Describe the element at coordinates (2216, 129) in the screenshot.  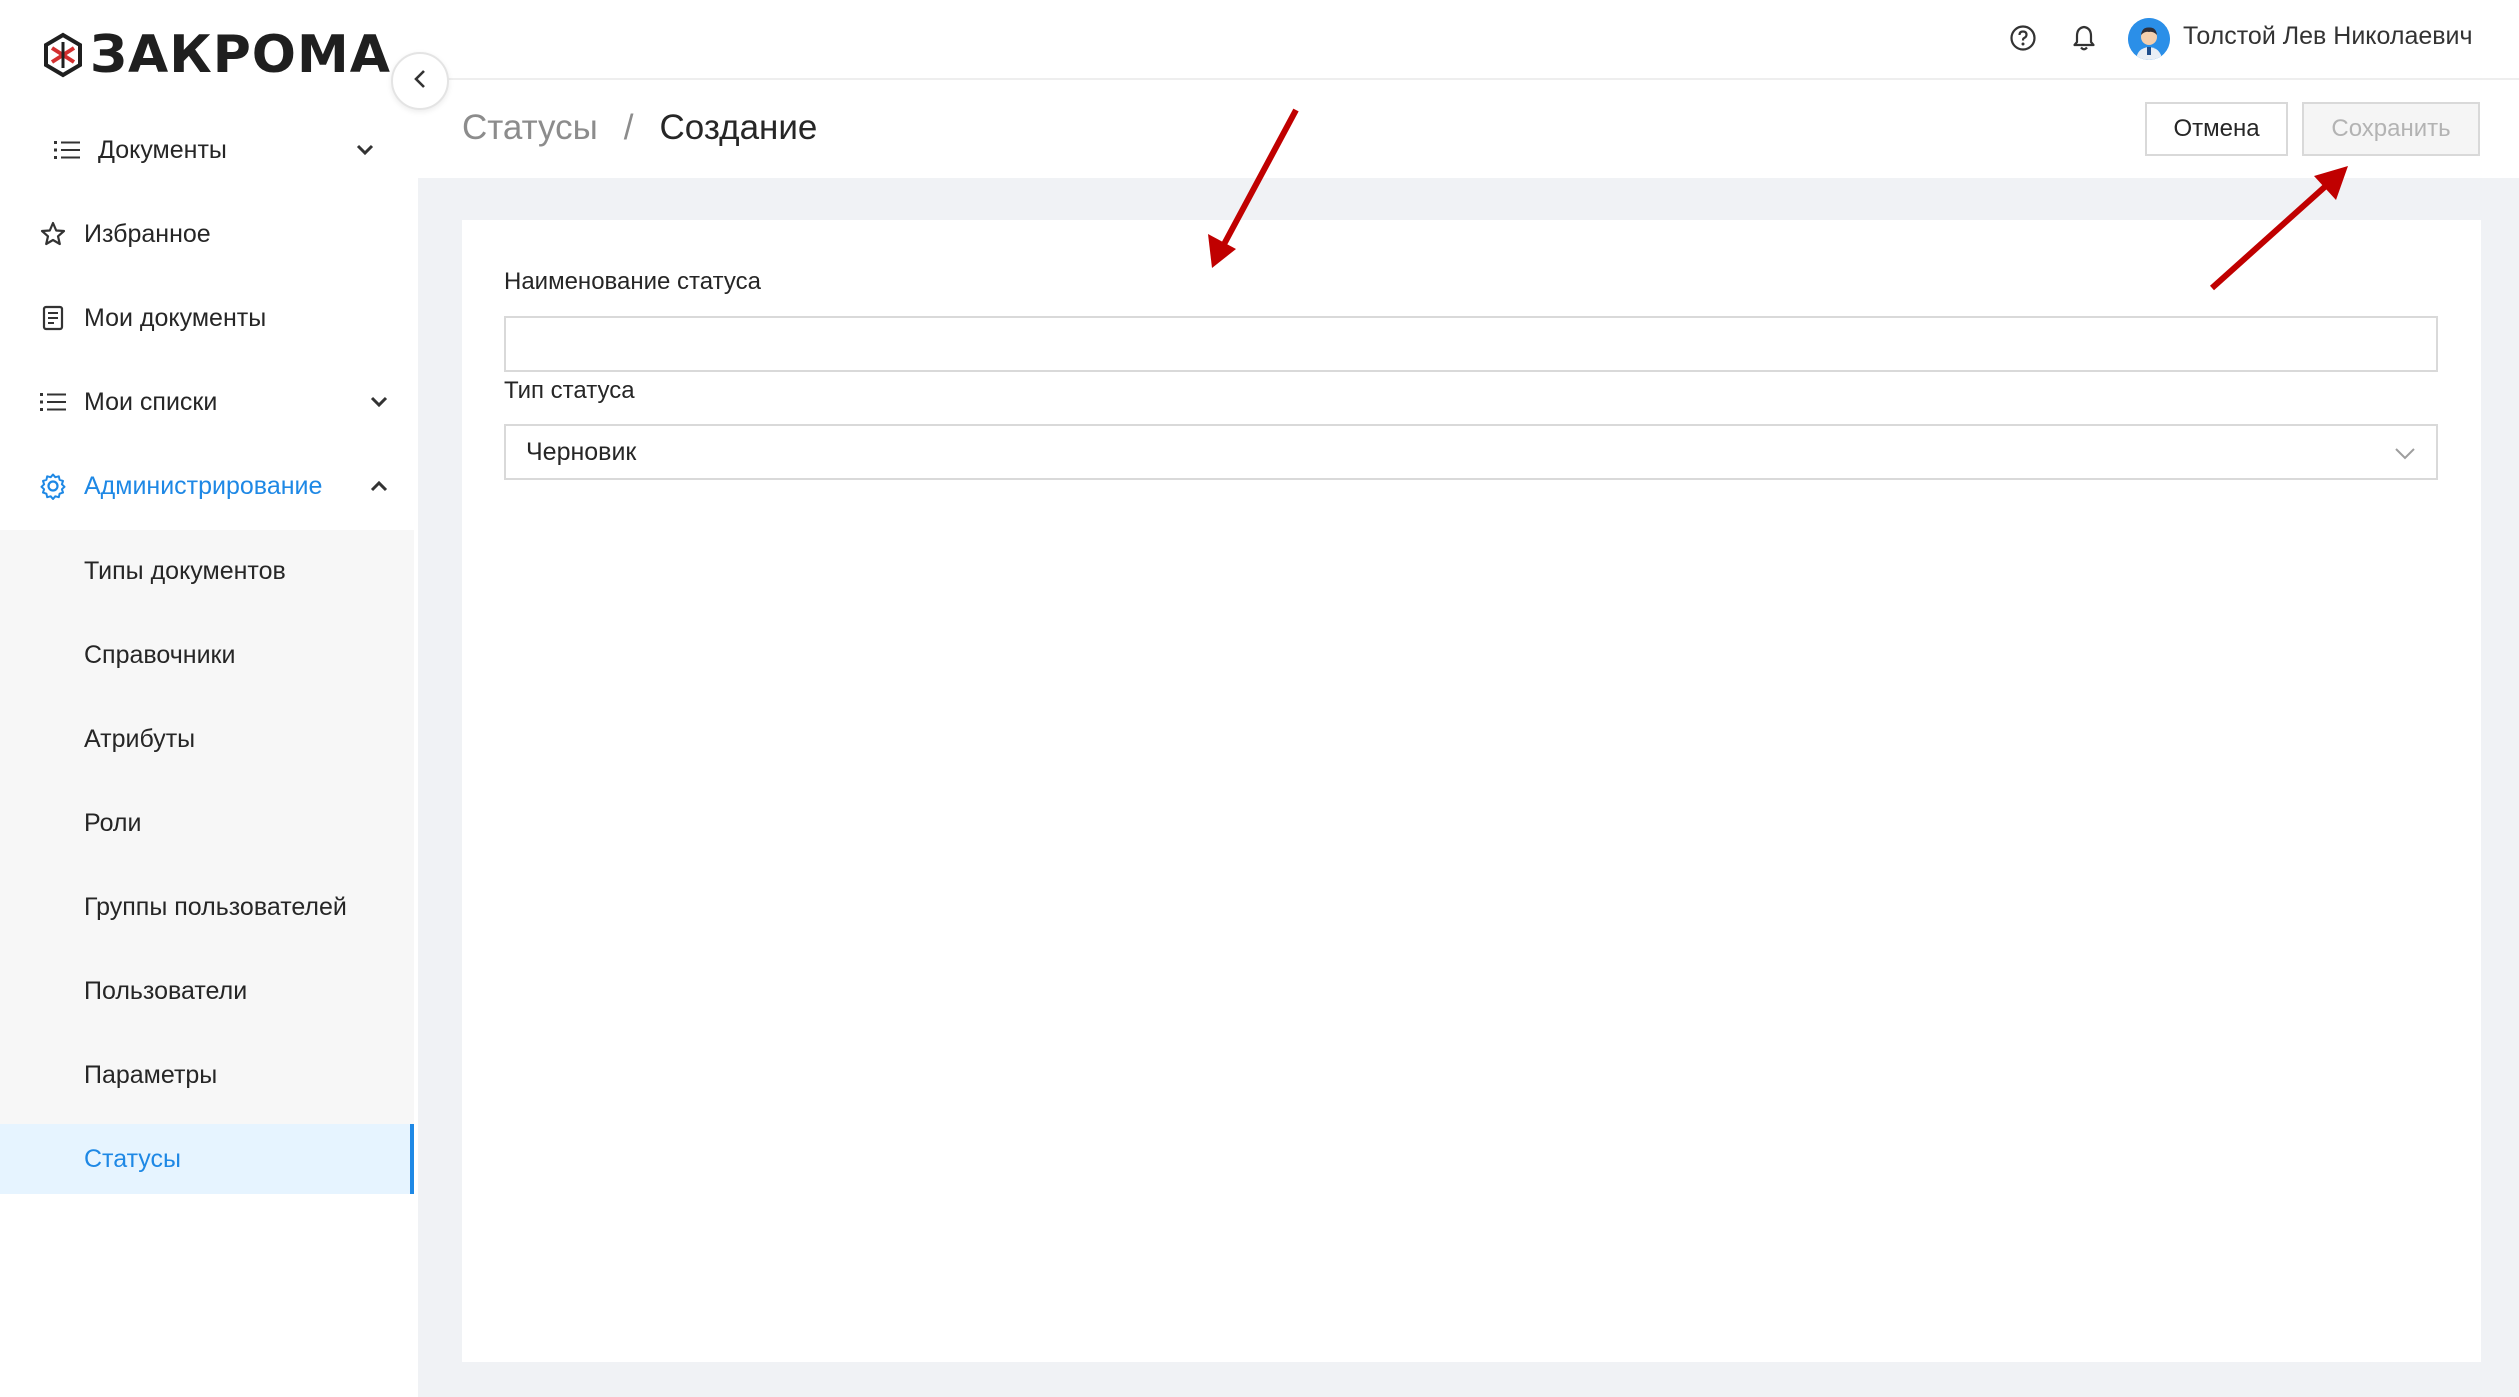
I see `cancel-button: Отмена` at that location.